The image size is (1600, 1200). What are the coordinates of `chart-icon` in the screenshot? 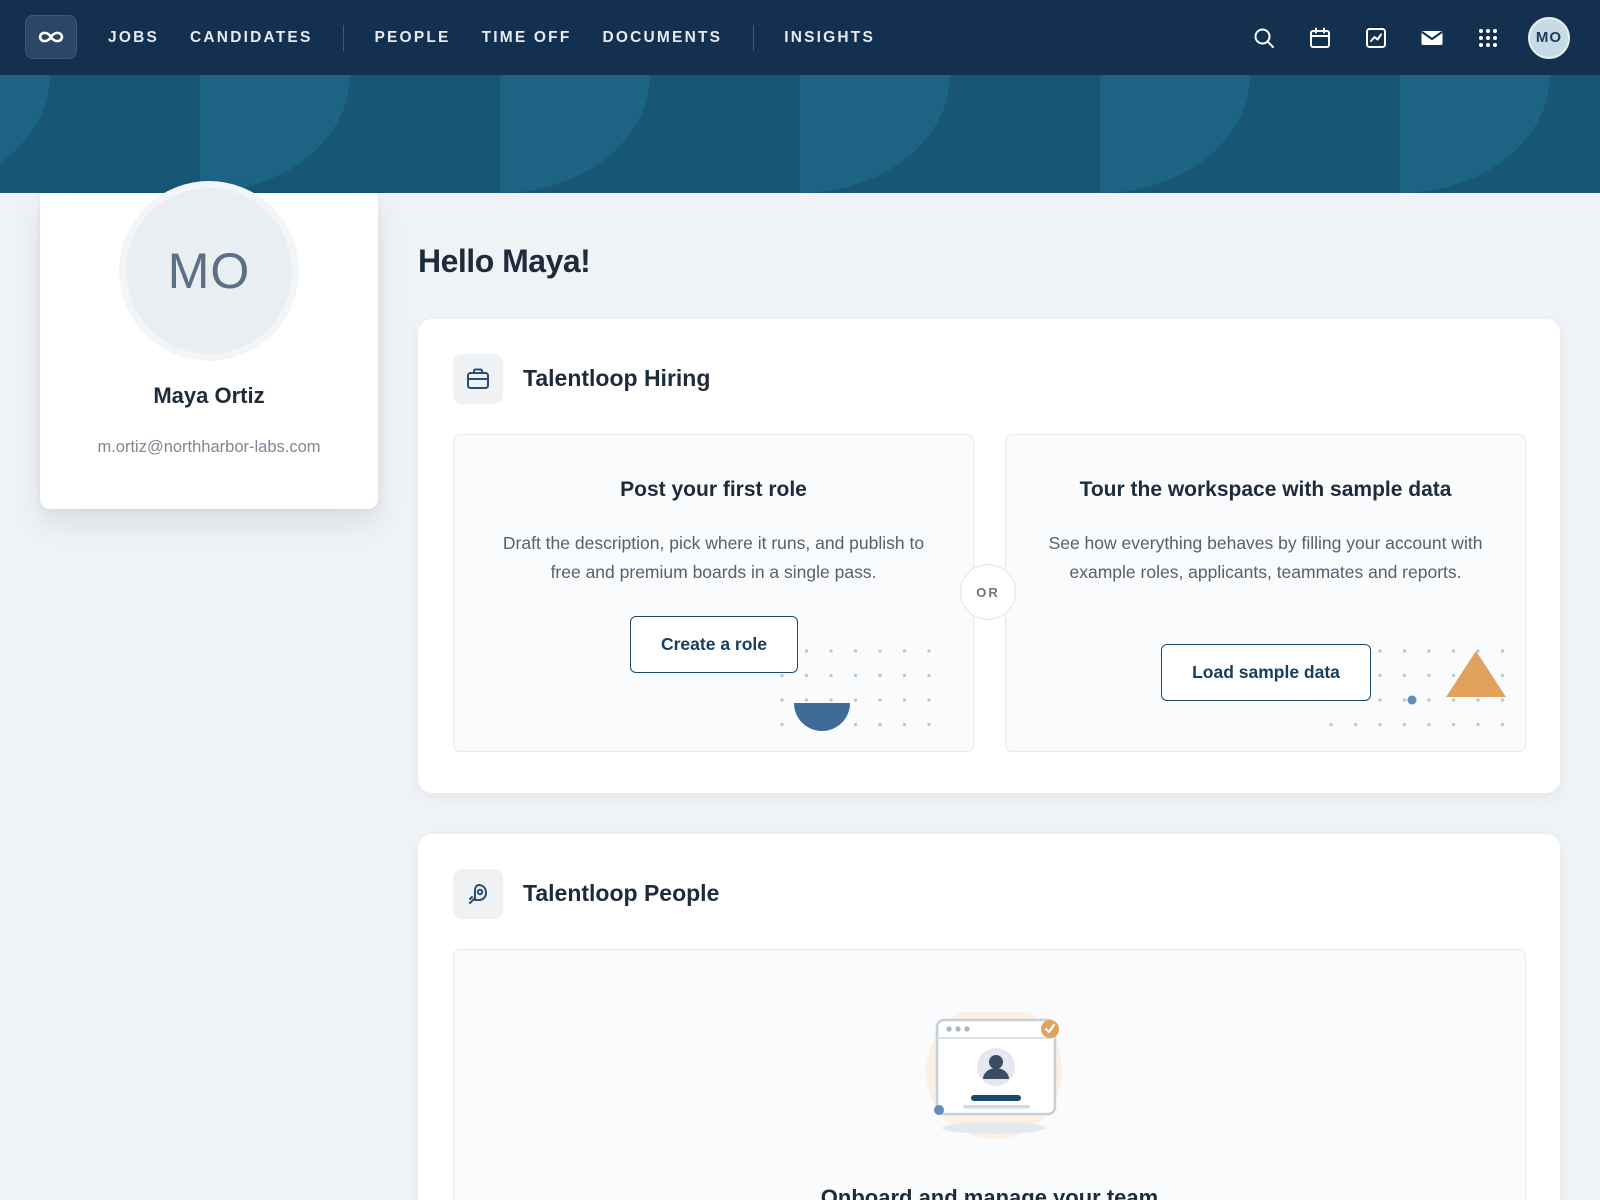 It's located at (1376, 38).